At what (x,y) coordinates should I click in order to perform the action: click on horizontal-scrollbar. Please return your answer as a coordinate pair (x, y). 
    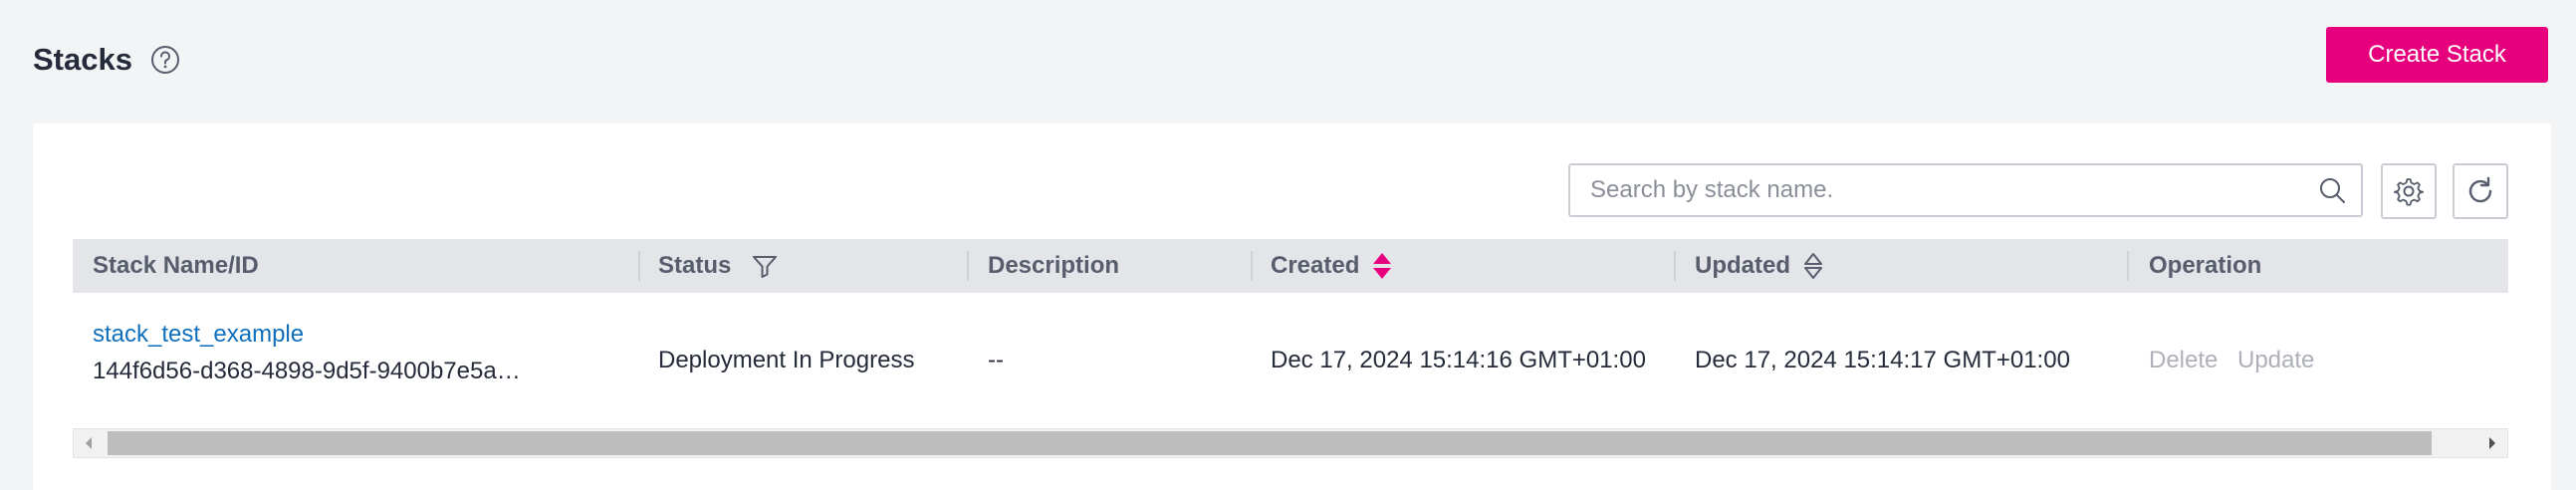
    Looking at the image, I should click on (1290, 443).